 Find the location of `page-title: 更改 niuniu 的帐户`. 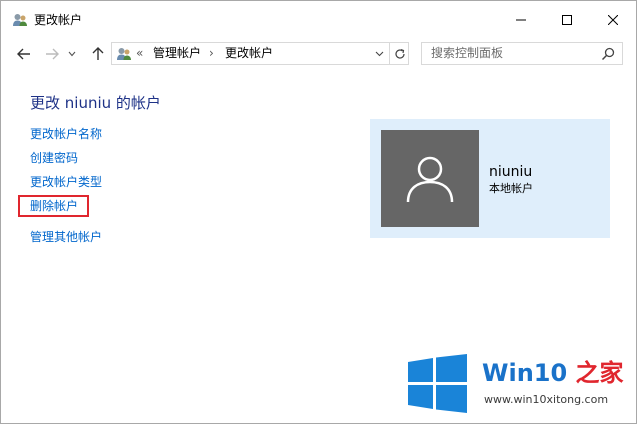

page-title: 更改 niuniu 的帐户 is located at coordinates (95, 103).